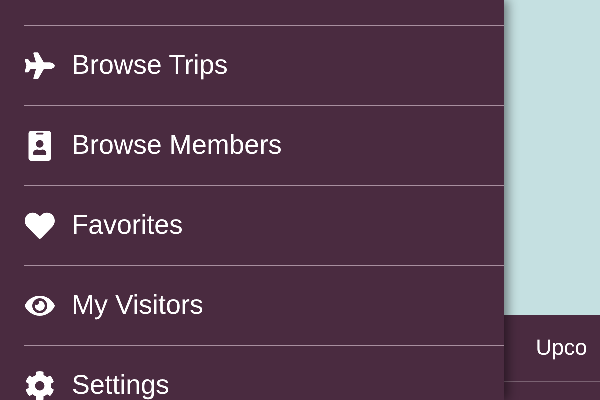 This screenshot has height=400, width=600. Describe the element at coordinates (562, 348) in the screenshot. I see `section-title: Upco` at that location.